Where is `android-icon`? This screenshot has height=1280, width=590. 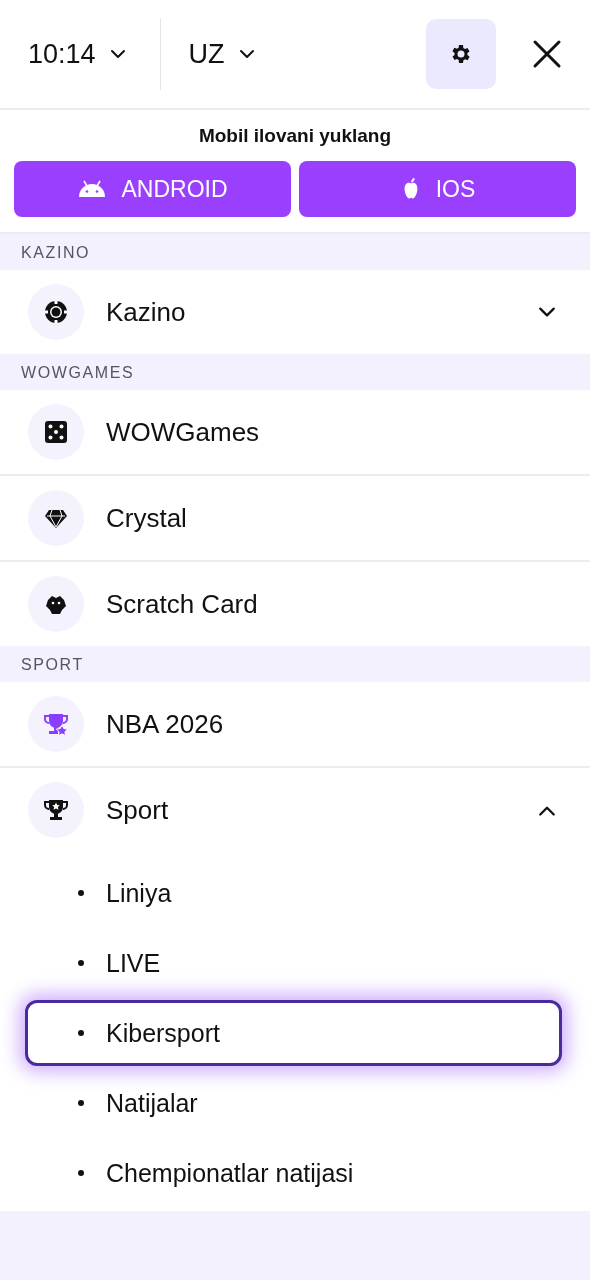 android-icon is located at coordinates (92, 189).